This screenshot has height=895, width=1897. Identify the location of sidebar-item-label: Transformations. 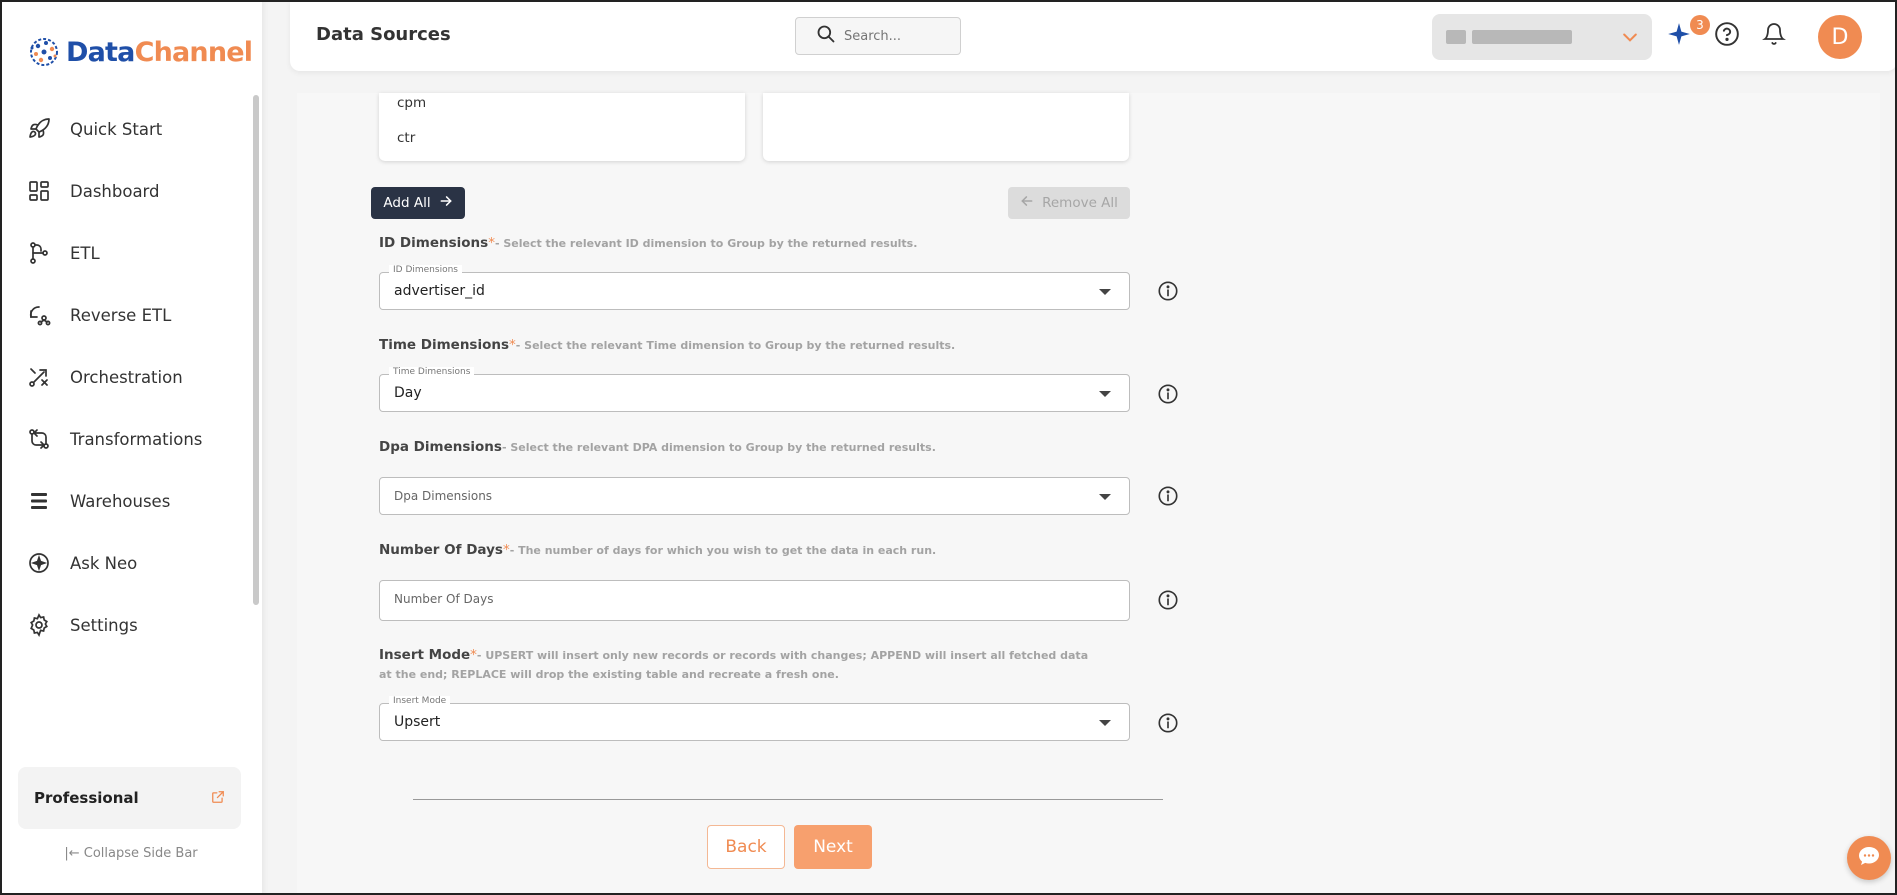
(136, 439).